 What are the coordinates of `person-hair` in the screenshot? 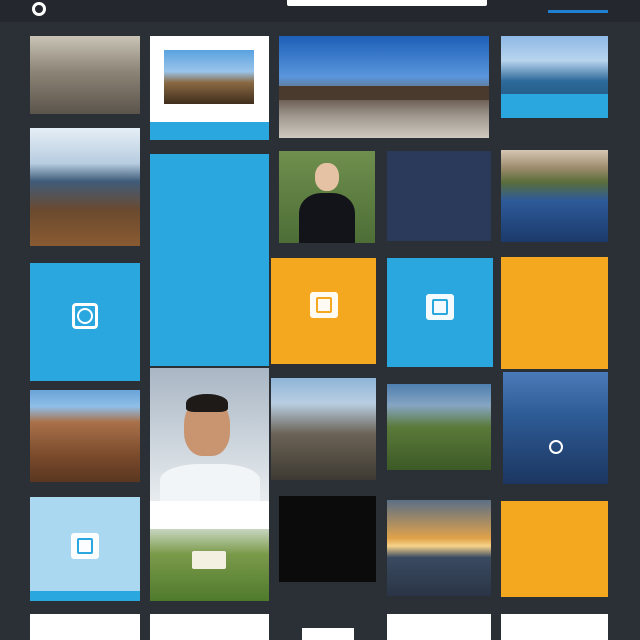 It's located at (207, 403).